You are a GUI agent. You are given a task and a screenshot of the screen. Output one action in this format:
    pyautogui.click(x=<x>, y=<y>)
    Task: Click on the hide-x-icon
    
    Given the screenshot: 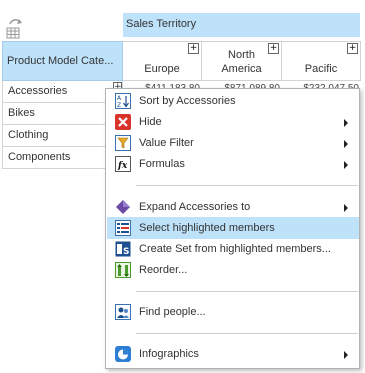 What is the action you would take?
    pyautogui.click(x=123, y=122)
    